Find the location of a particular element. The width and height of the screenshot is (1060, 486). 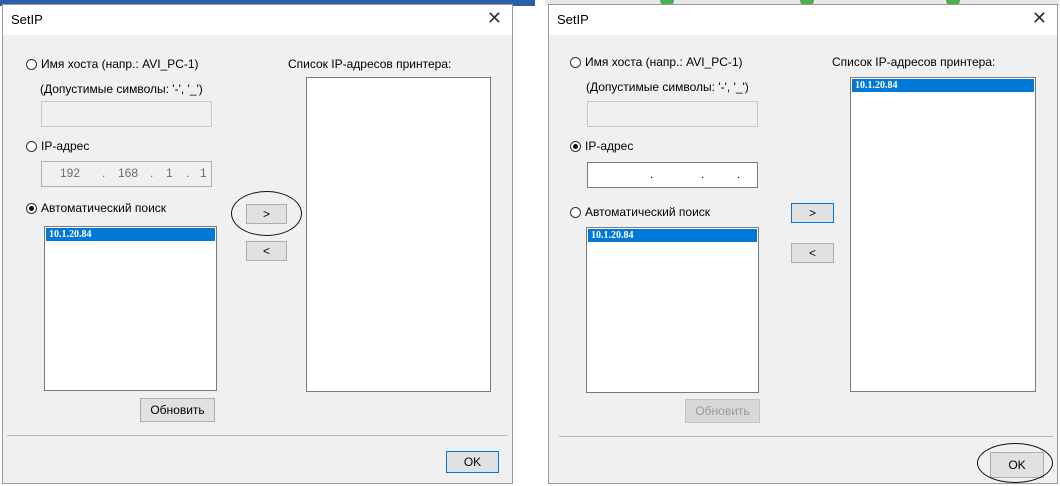

ip-octet-1: 192 is located at coordinates (70, 173).